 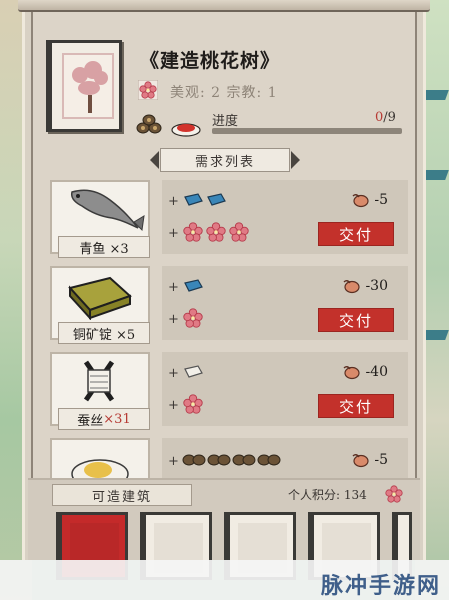 What do you see at coordinates (225, 121) in the screenshot?
I see `progress-label: 进度` at bounding box center [225, 121].